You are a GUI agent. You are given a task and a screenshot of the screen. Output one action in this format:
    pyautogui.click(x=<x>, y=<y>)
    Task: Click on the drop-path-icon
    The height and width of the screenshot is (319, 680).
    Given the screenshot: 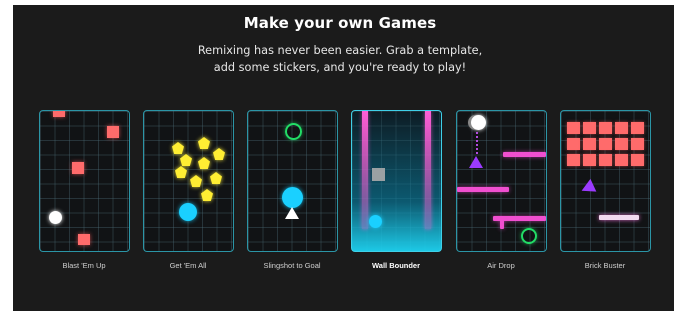 What is the action you would take?
    pyautogui.click(x=477, y=143)
    